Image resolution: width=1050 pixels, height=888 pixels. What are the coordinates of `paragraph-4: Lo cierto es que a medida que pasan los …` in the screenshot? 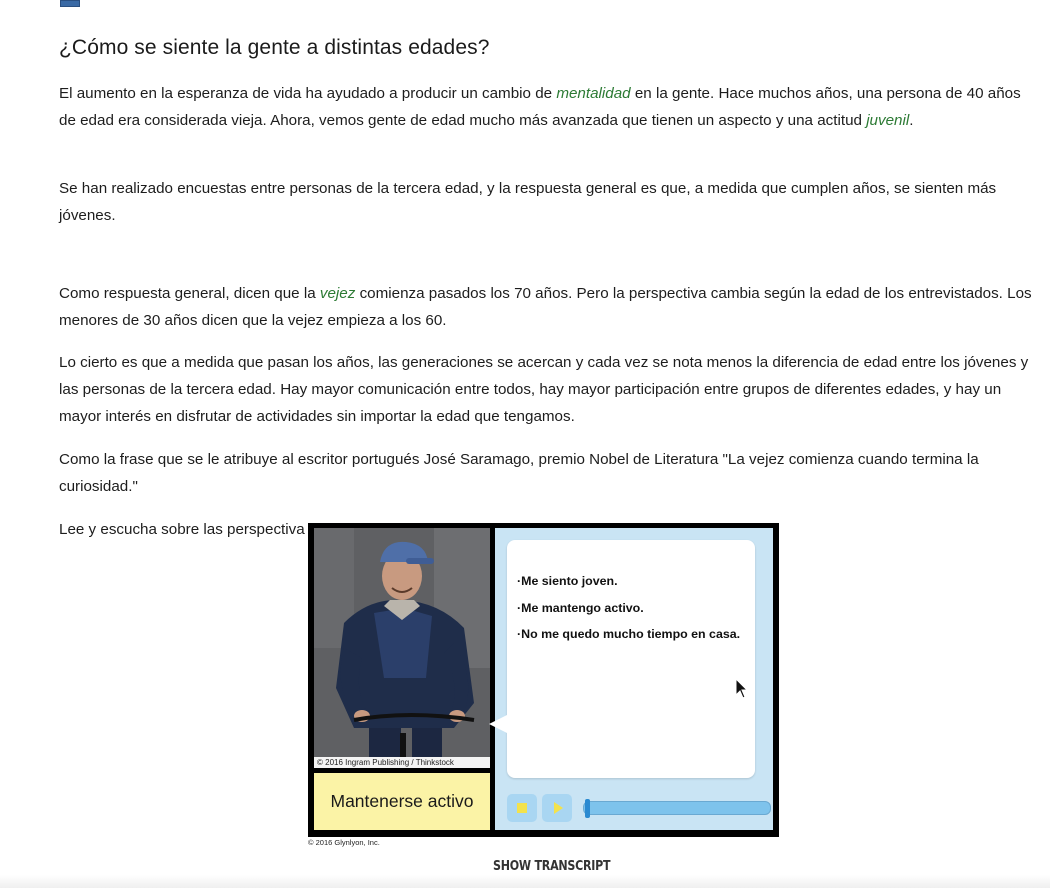 It's located at (544, 389).